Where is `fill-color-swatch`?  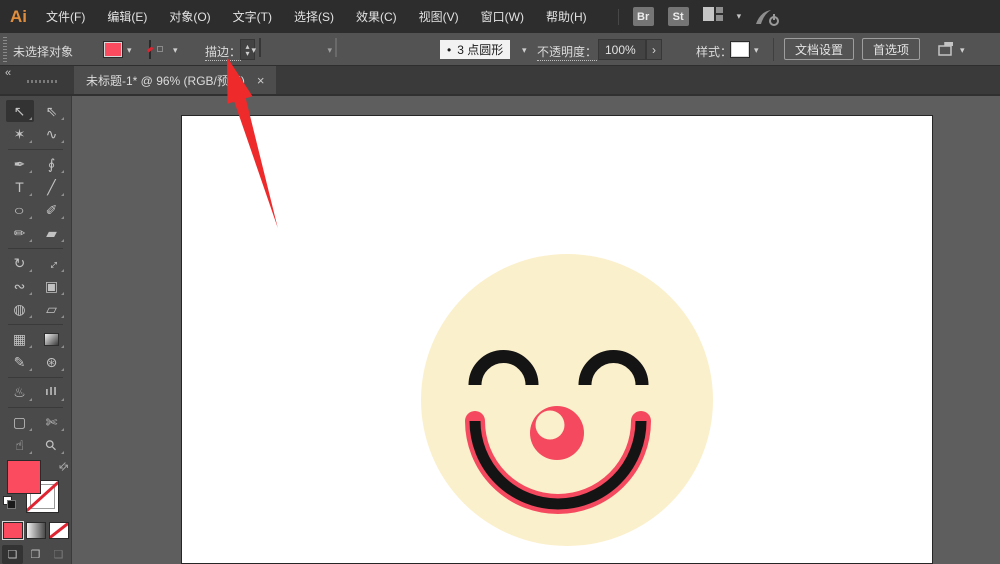
fill-color-swatch is located at coordinates (113, 49).